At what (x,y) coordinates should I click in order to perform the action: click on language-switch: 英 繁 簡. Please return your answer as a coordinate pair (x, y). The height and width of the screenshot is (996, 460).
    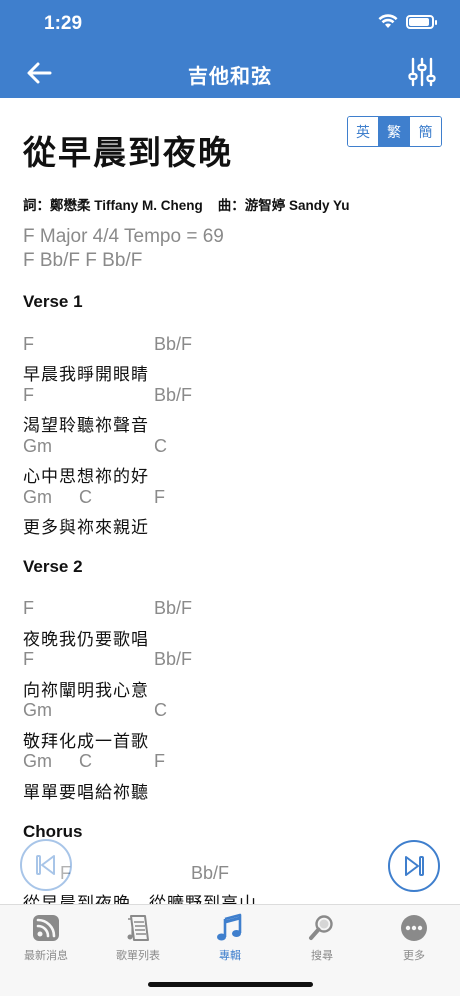
    Looking at the image, I should click on (394, 131).